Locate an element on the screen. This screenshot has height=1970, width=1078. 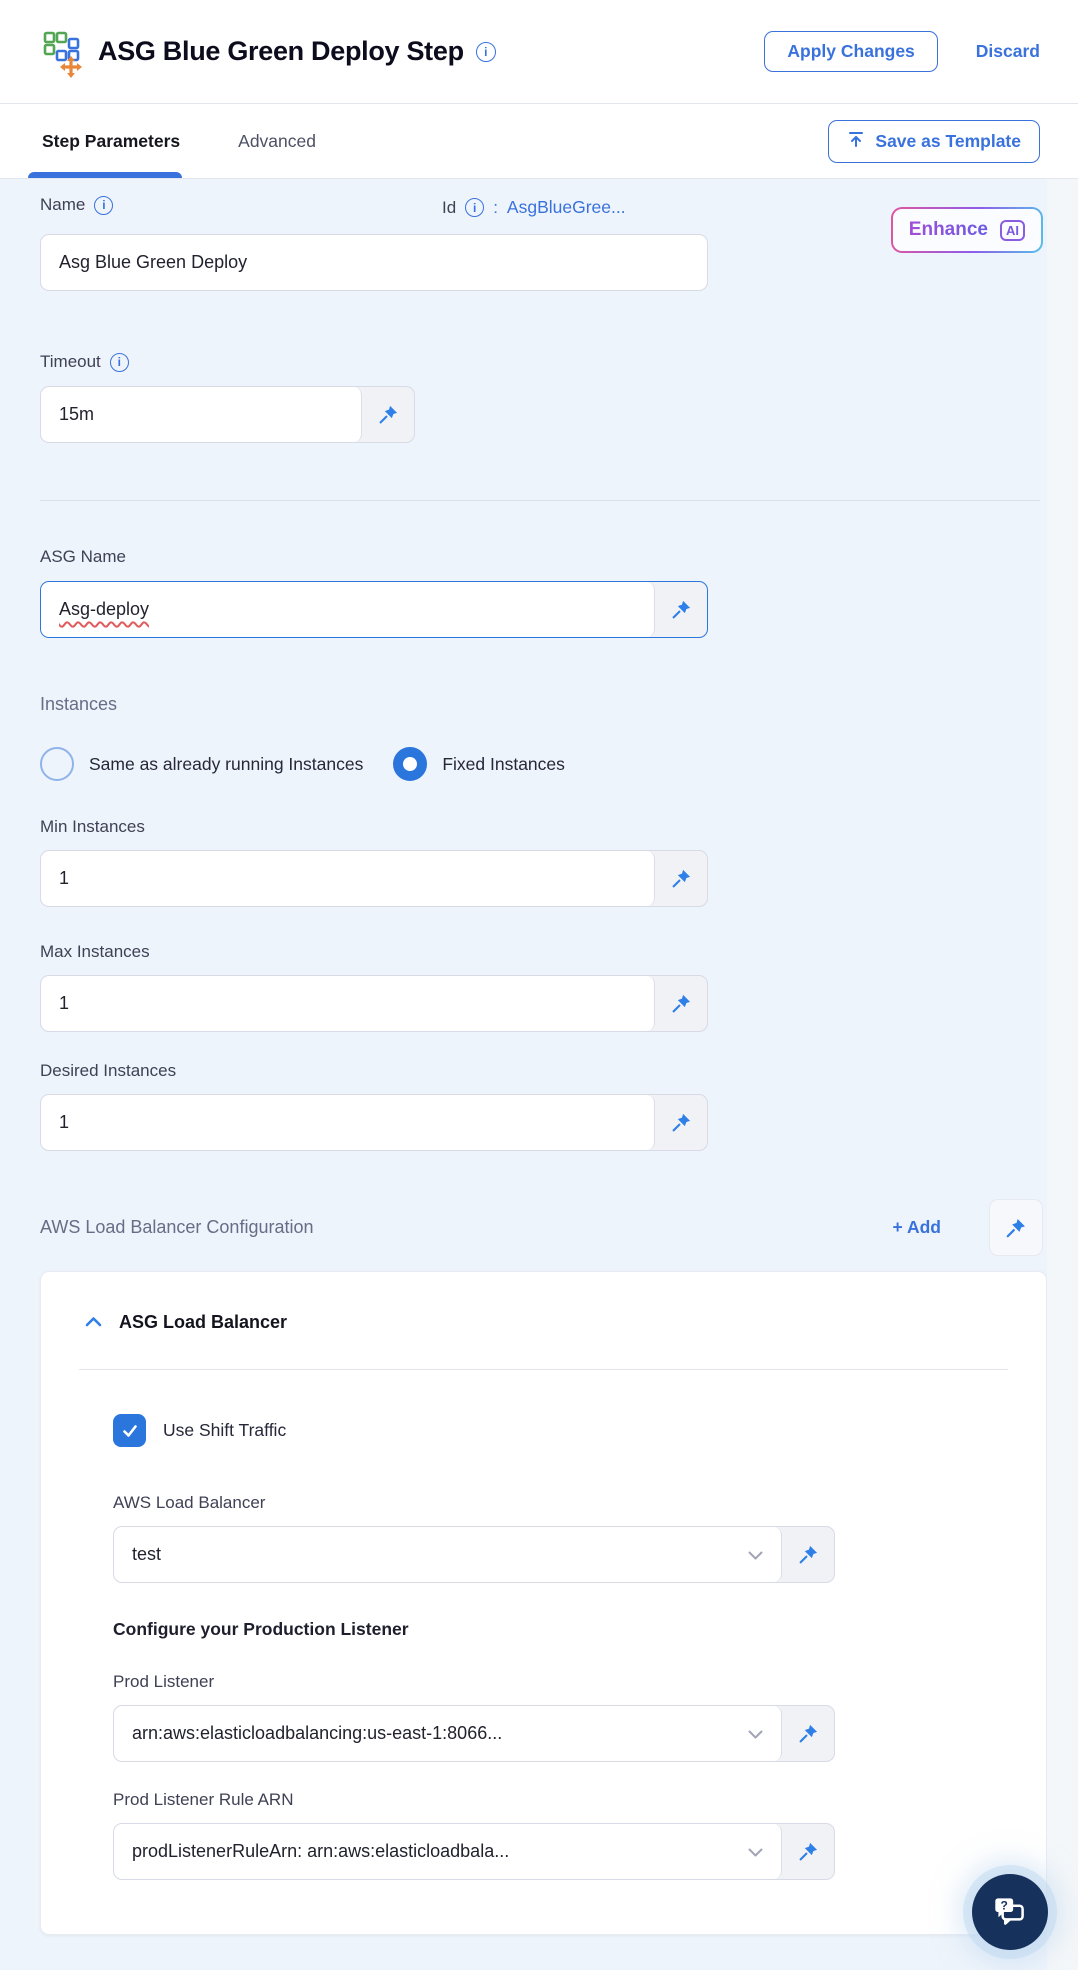
radio-fixed-label: Fixed Instances is located at coordinates (503, 763).